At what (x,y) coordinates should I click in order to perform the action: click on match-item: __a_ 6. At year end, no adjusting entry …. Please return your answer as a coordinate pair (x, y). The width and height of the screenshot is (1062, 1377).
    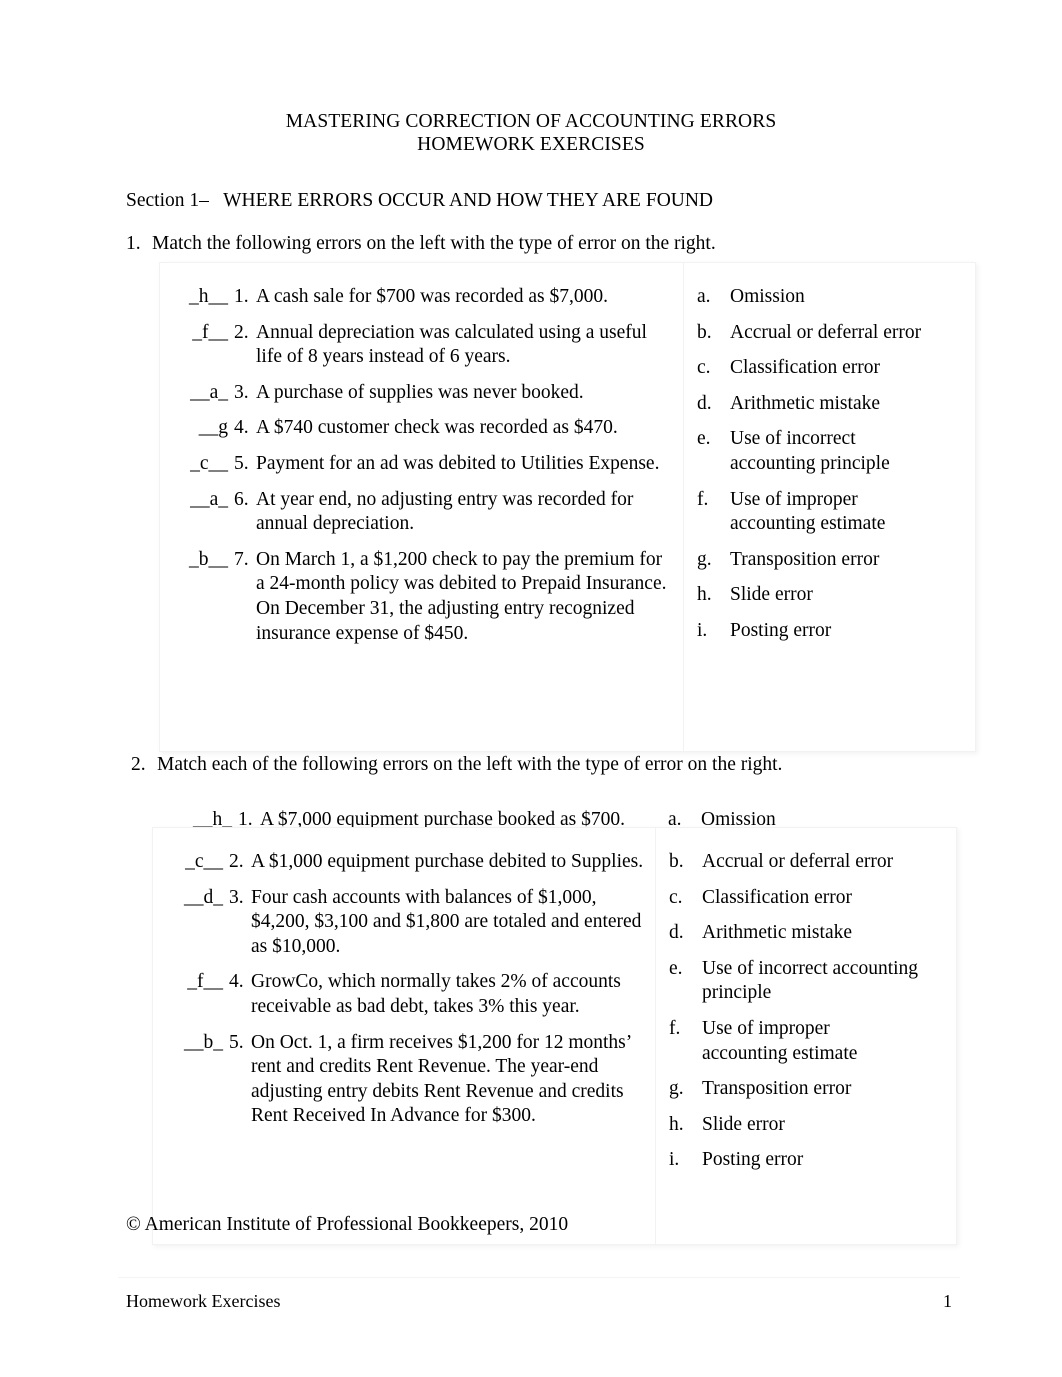
    Looking at the image, I should click on (416, 512).